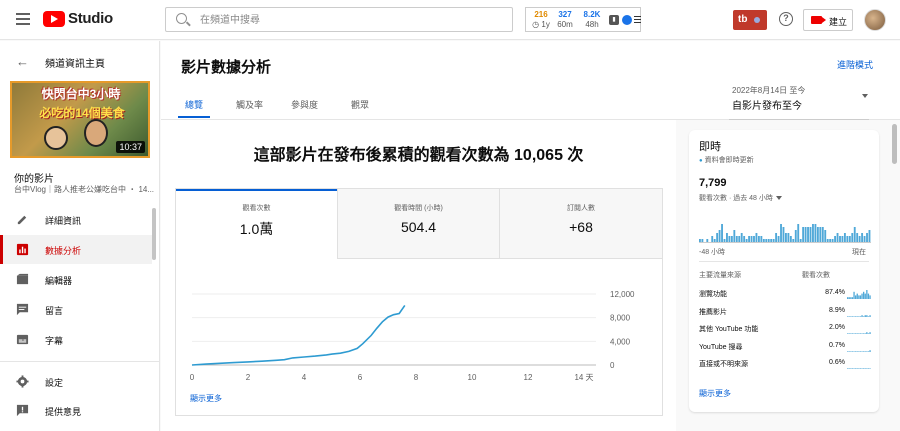  What do you see at coordinates (76, 410) in the screenshot?
I see `sidebar-item-feedback: 提供意見` at bounding box center [76, 410].